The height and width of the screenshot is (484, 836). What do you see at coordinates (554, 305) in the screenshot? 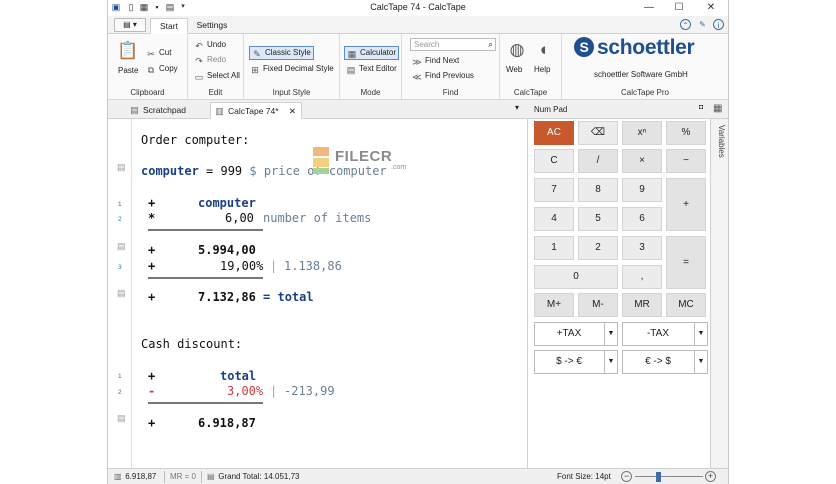
I see `key-memory-plus: M+` at bounding box center [554, 305].